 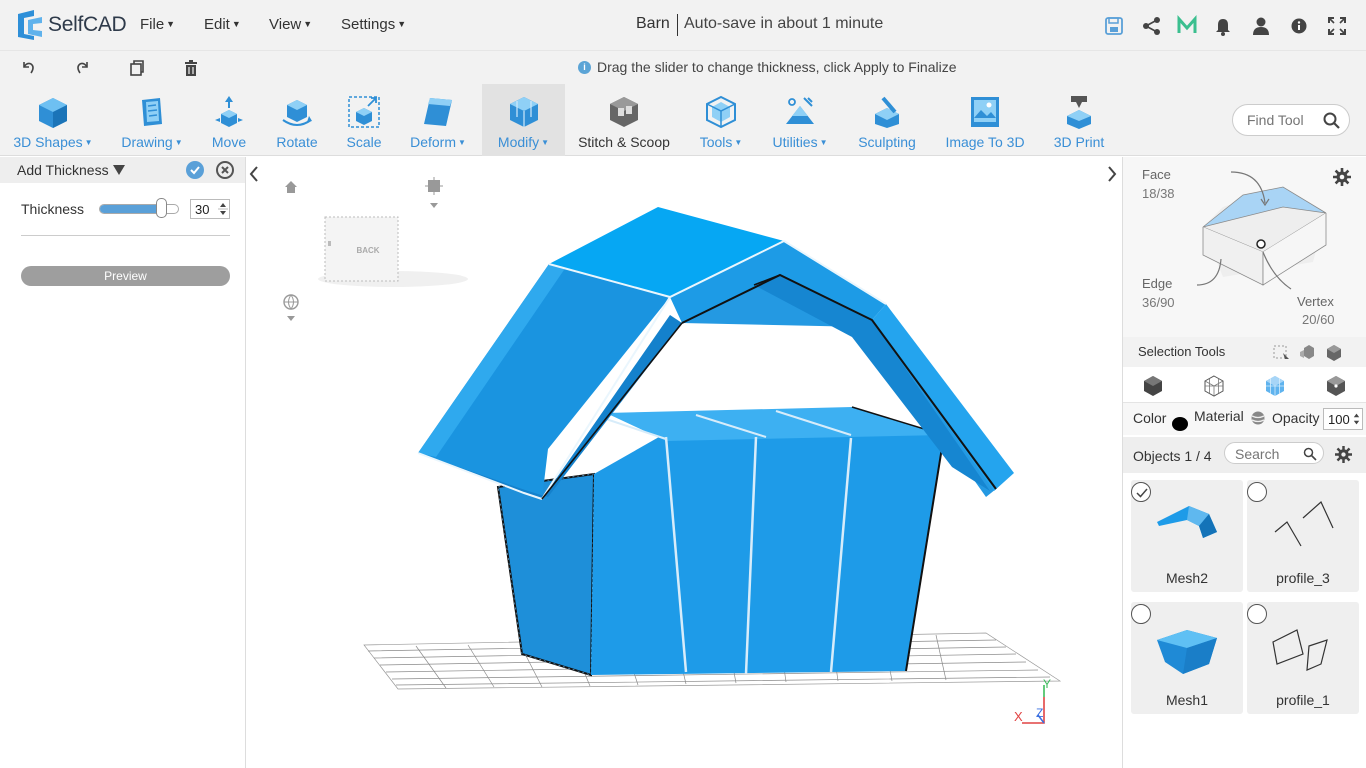 What do you see at coordinates (393, 251) in the screenshot?
I see `view-cube: BACK` at bounding box center [393, 251].